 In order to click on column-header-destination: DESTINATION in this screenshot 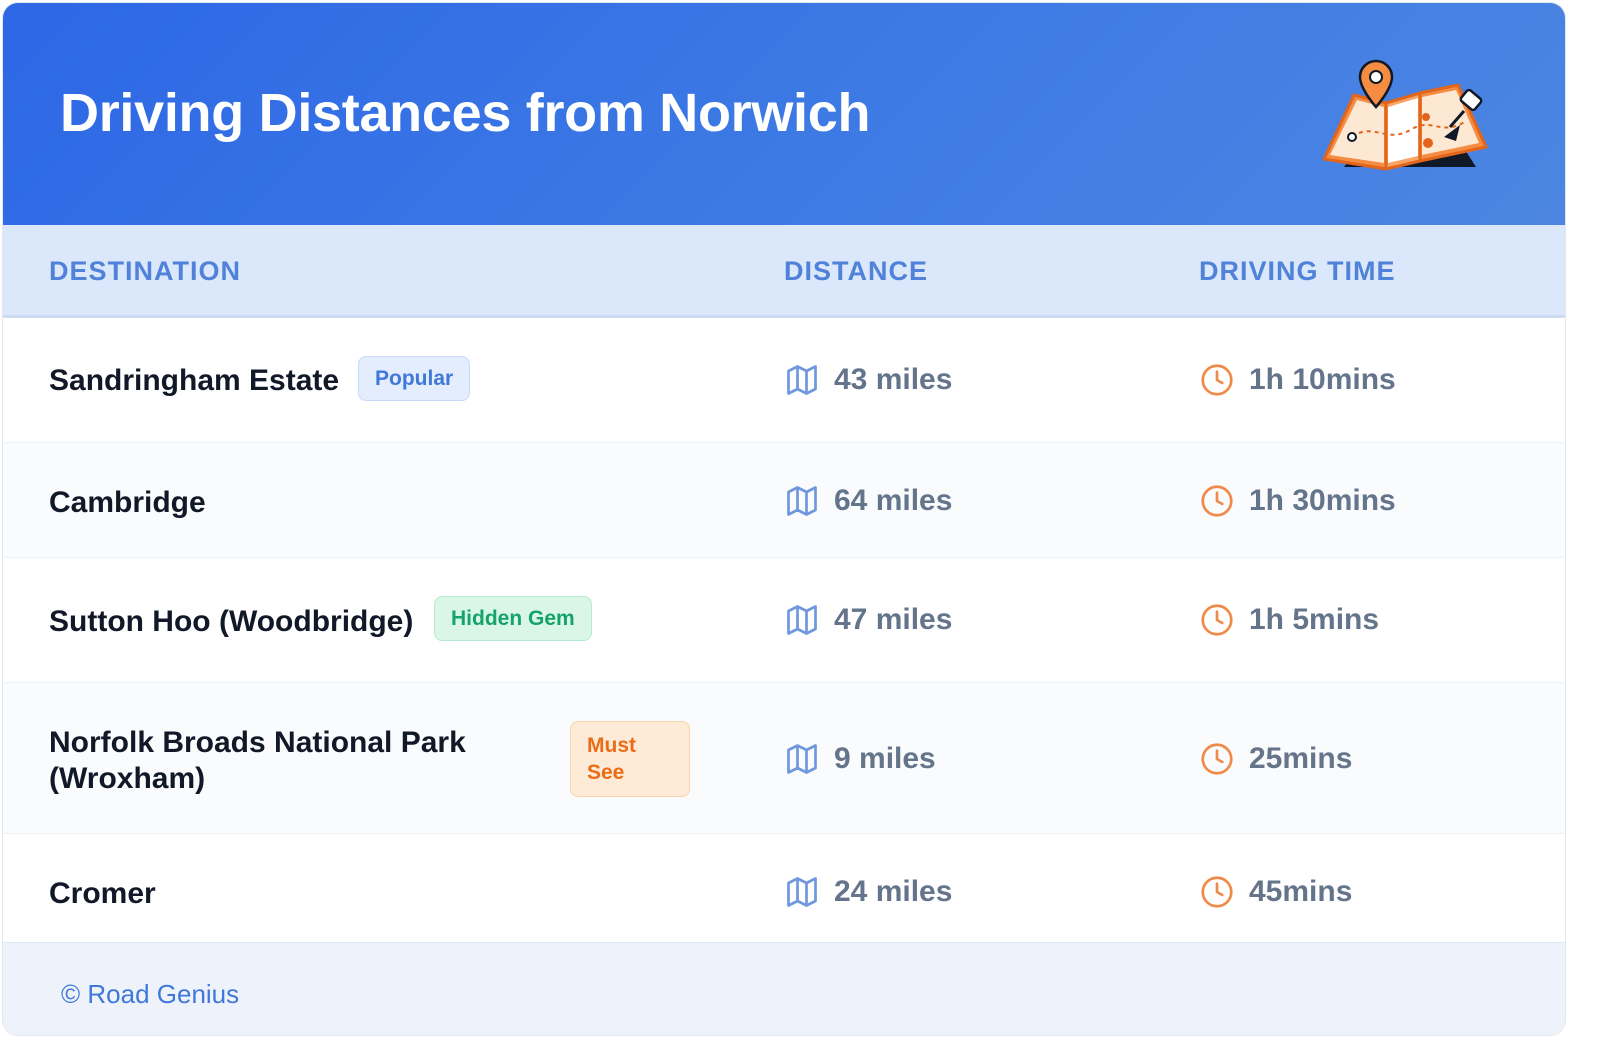, I will do `click(145, 271)`.